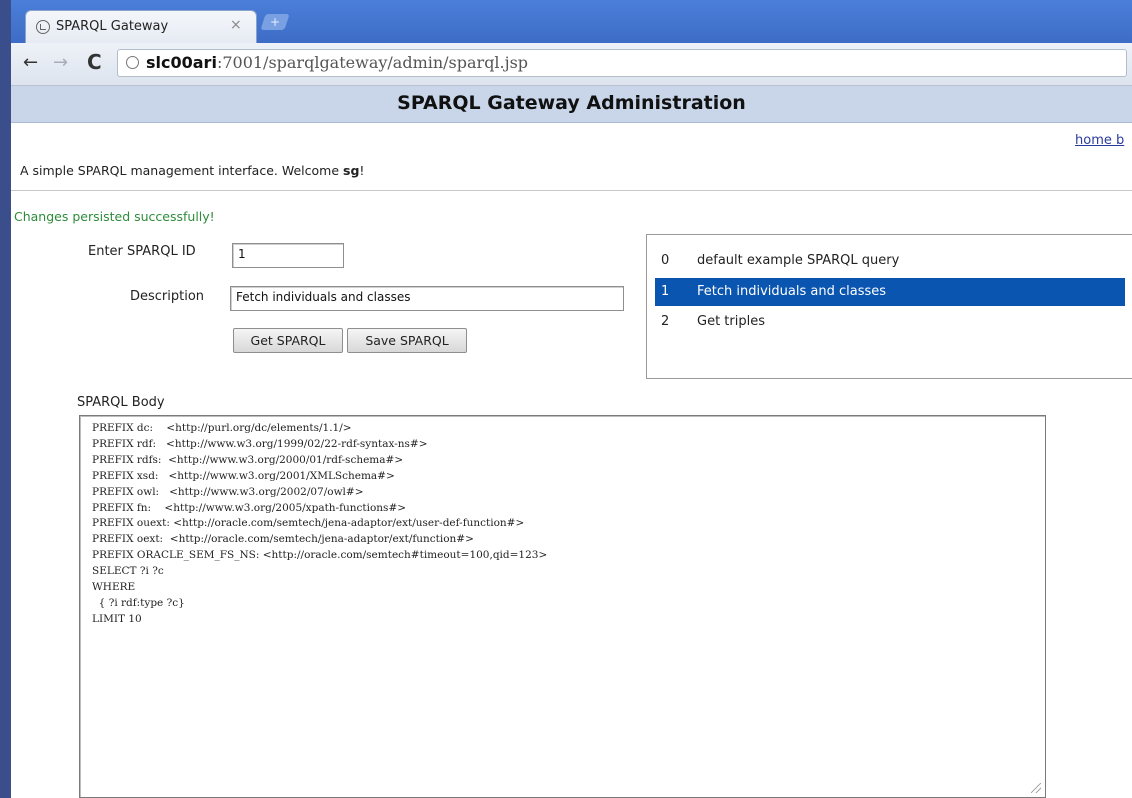 The image size is (1132, 798). Describe the element at coordinates (288, 340) in the screenshot. I see `get-sparql-button: Get SPARQL` at that location.